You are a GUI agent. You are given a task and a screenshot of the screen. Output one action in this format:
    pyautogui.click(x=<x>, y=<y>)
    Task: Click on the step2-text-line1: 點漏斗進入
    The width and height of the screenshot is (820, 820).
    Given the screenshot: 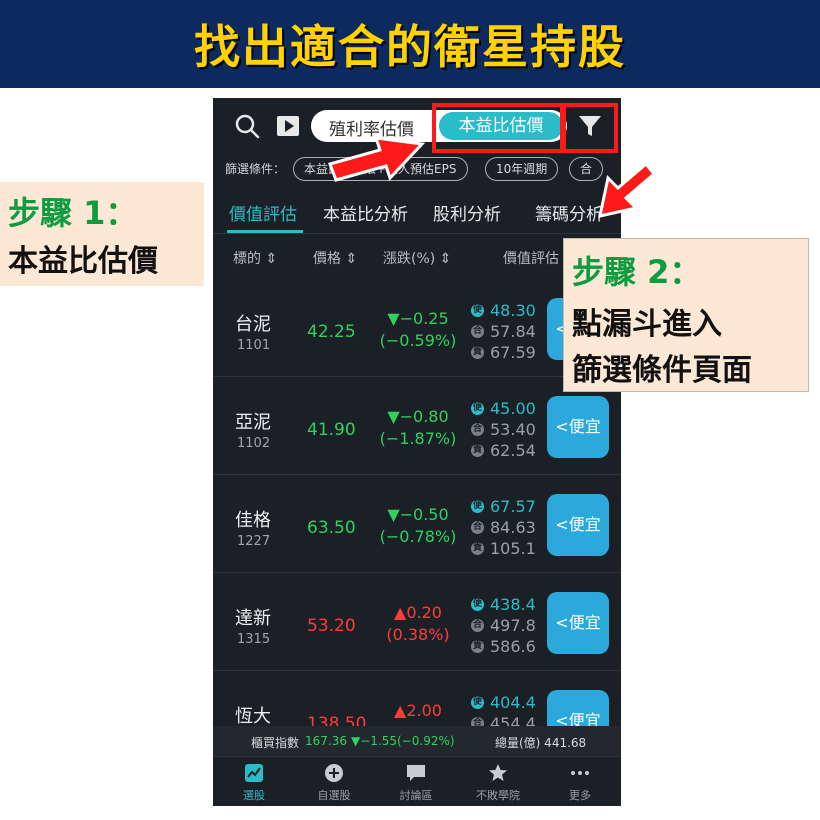 What is the action you would take?
    pyautogui.click(x=647, y=324)
    